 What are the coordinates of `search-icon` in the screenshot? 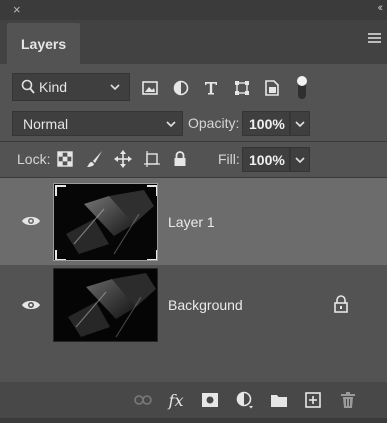 It's located at (28, 88).